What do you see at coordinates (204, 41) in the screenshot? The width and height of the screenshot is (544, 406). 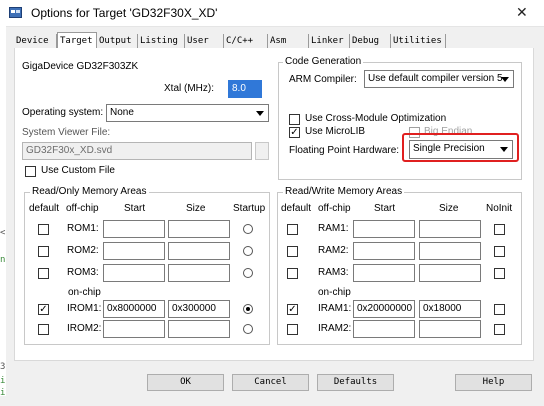 I see `tab-user: User` at bounding box center [204, 41].